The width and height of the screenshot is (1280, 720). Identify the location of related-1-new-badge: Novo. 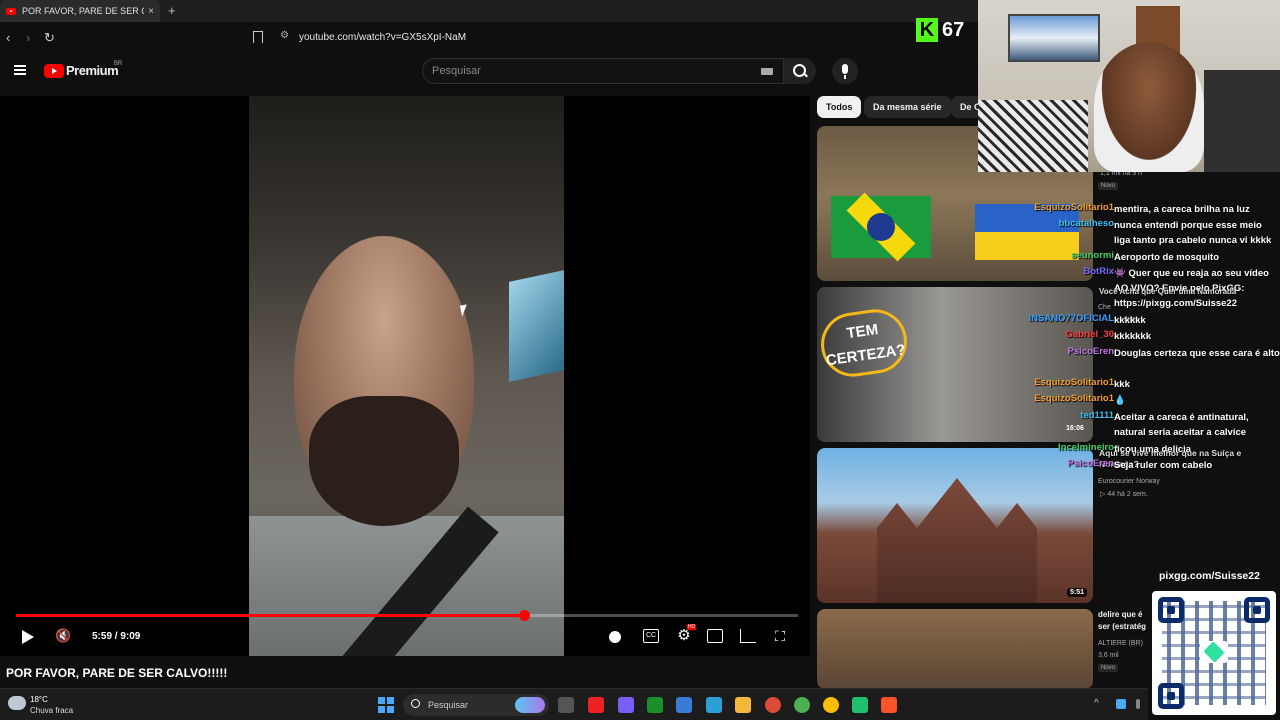
(1108, 186).